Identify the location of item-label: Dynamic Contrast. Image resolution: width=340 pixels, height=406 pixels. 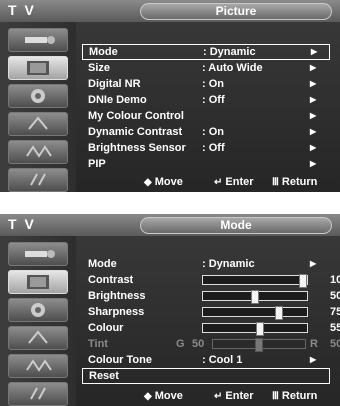
(135, 132).